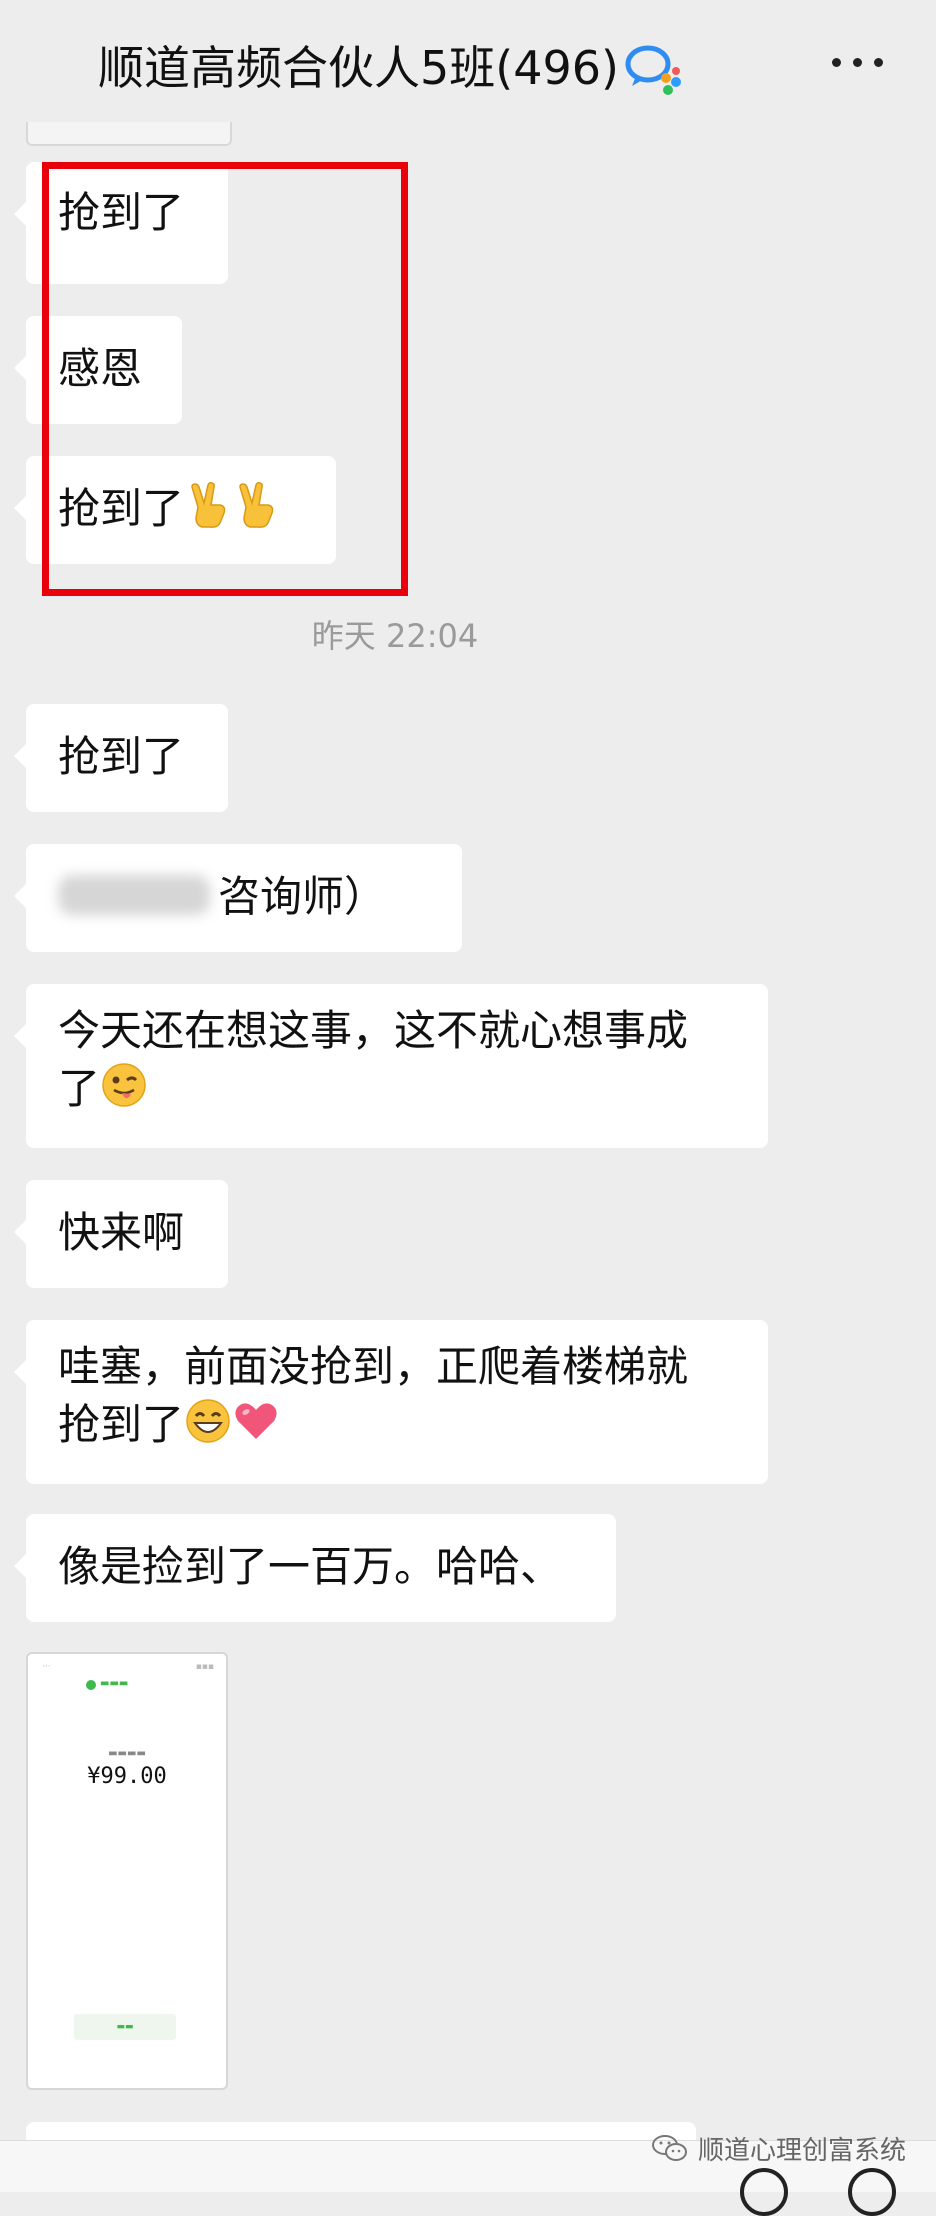 This screenshot has height=2216, width=936. I want to click on winking-tongue-emoji, so click(124, 1085).